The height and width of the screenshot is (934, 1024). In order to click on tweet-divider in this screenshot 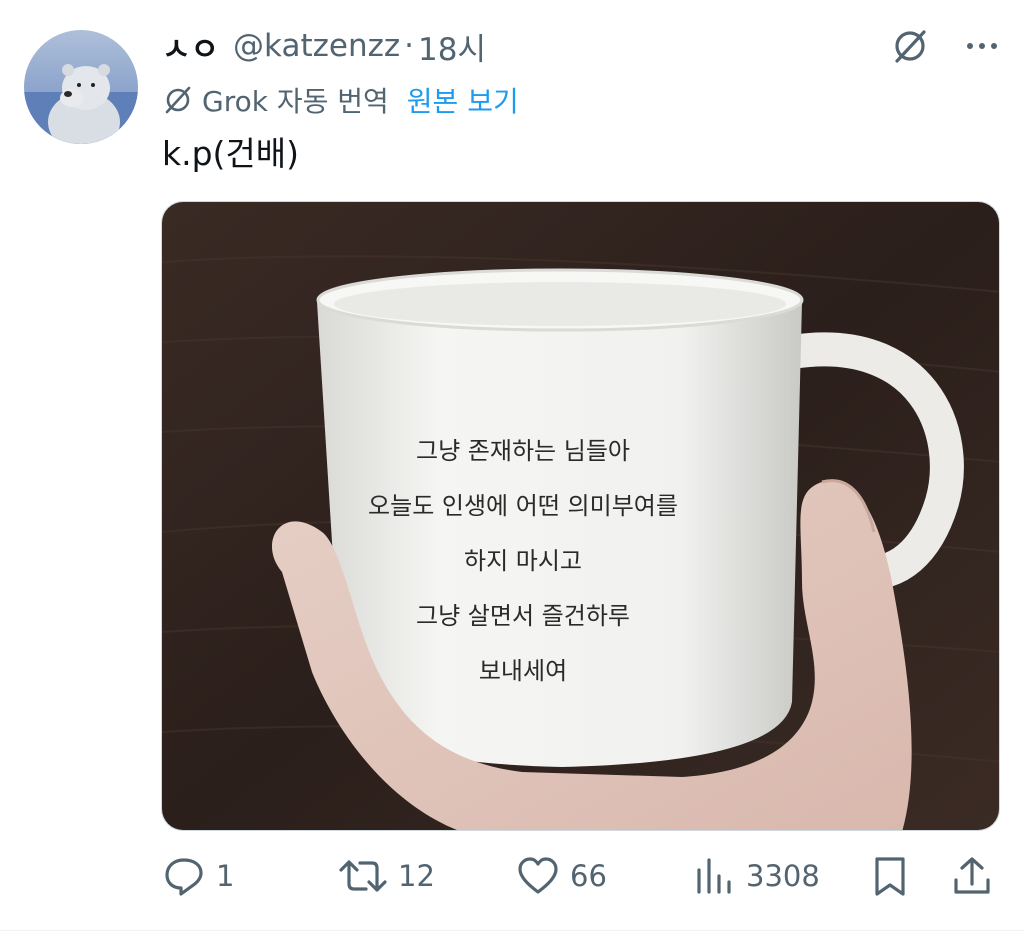, I will do `click(512, 930)`.